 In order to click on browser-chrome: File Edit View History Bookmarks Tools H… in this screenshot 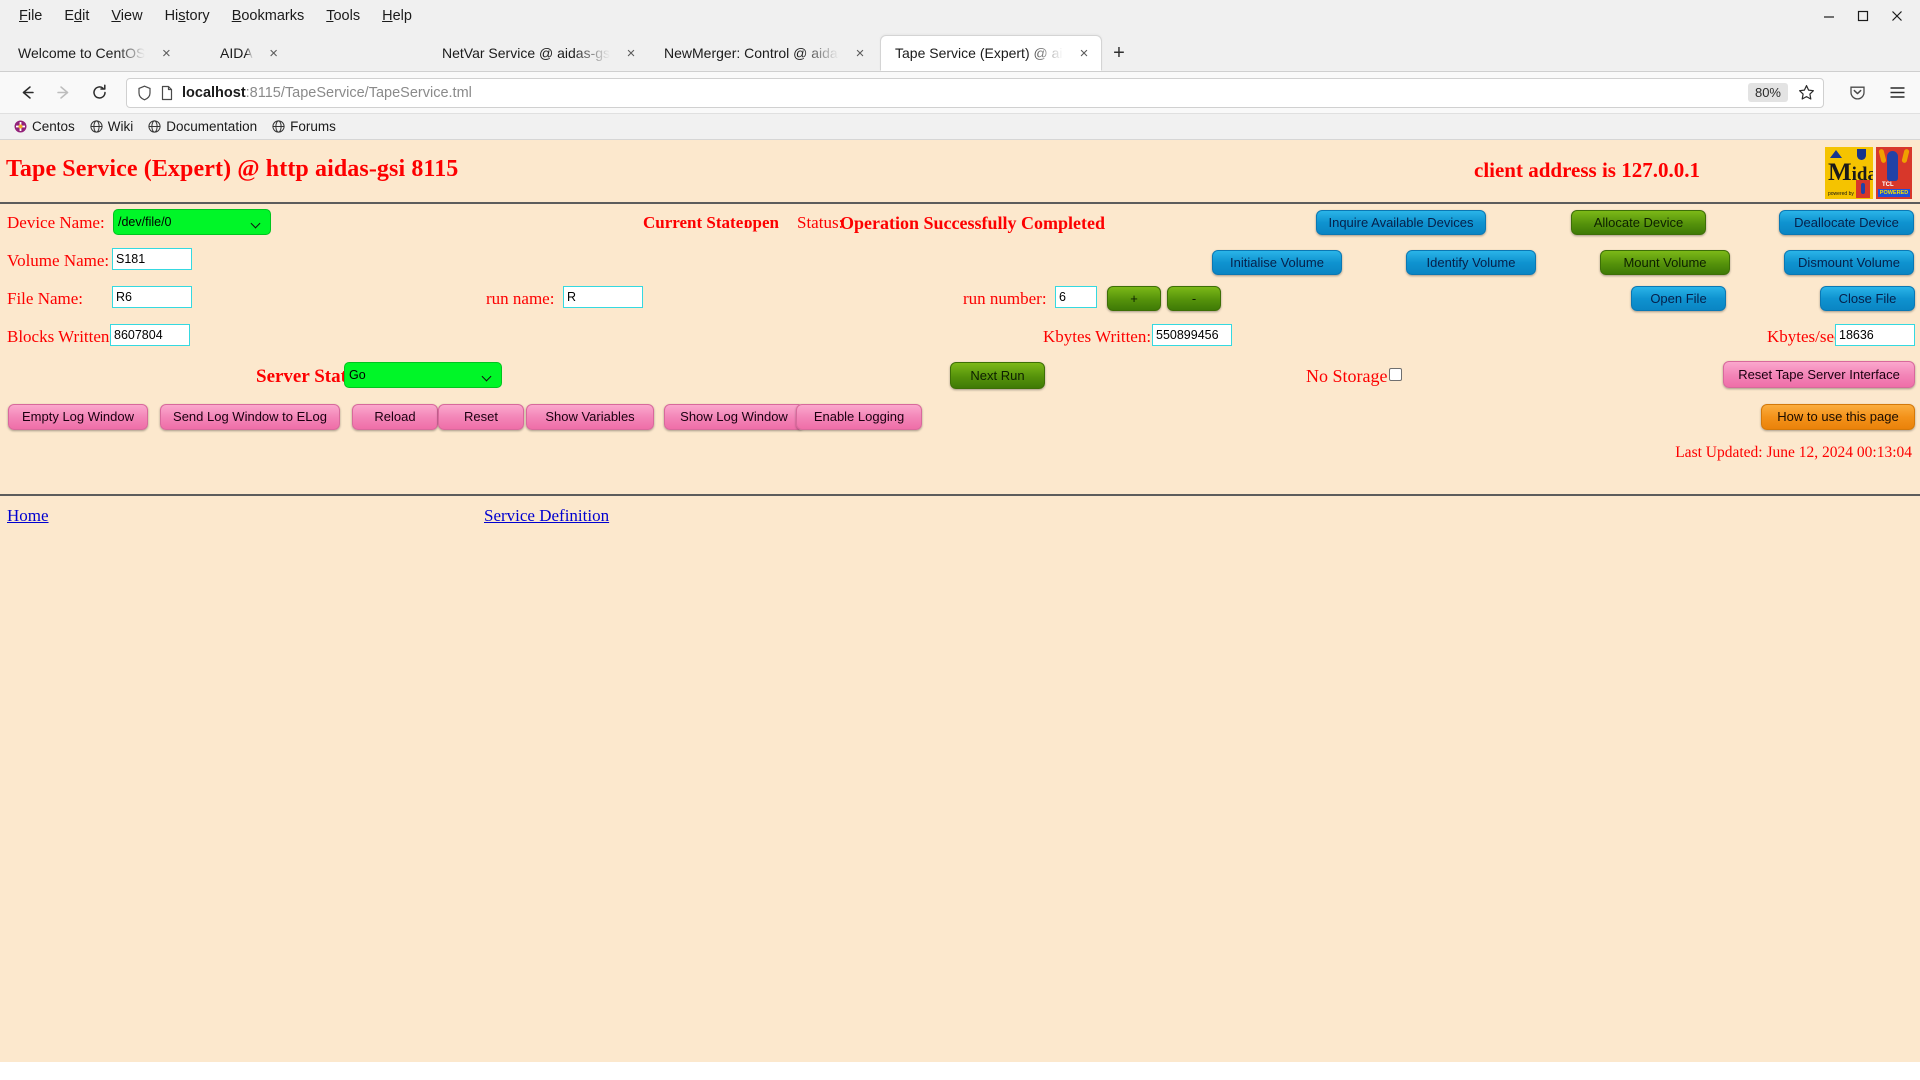, I will do `click(960, 70)`.